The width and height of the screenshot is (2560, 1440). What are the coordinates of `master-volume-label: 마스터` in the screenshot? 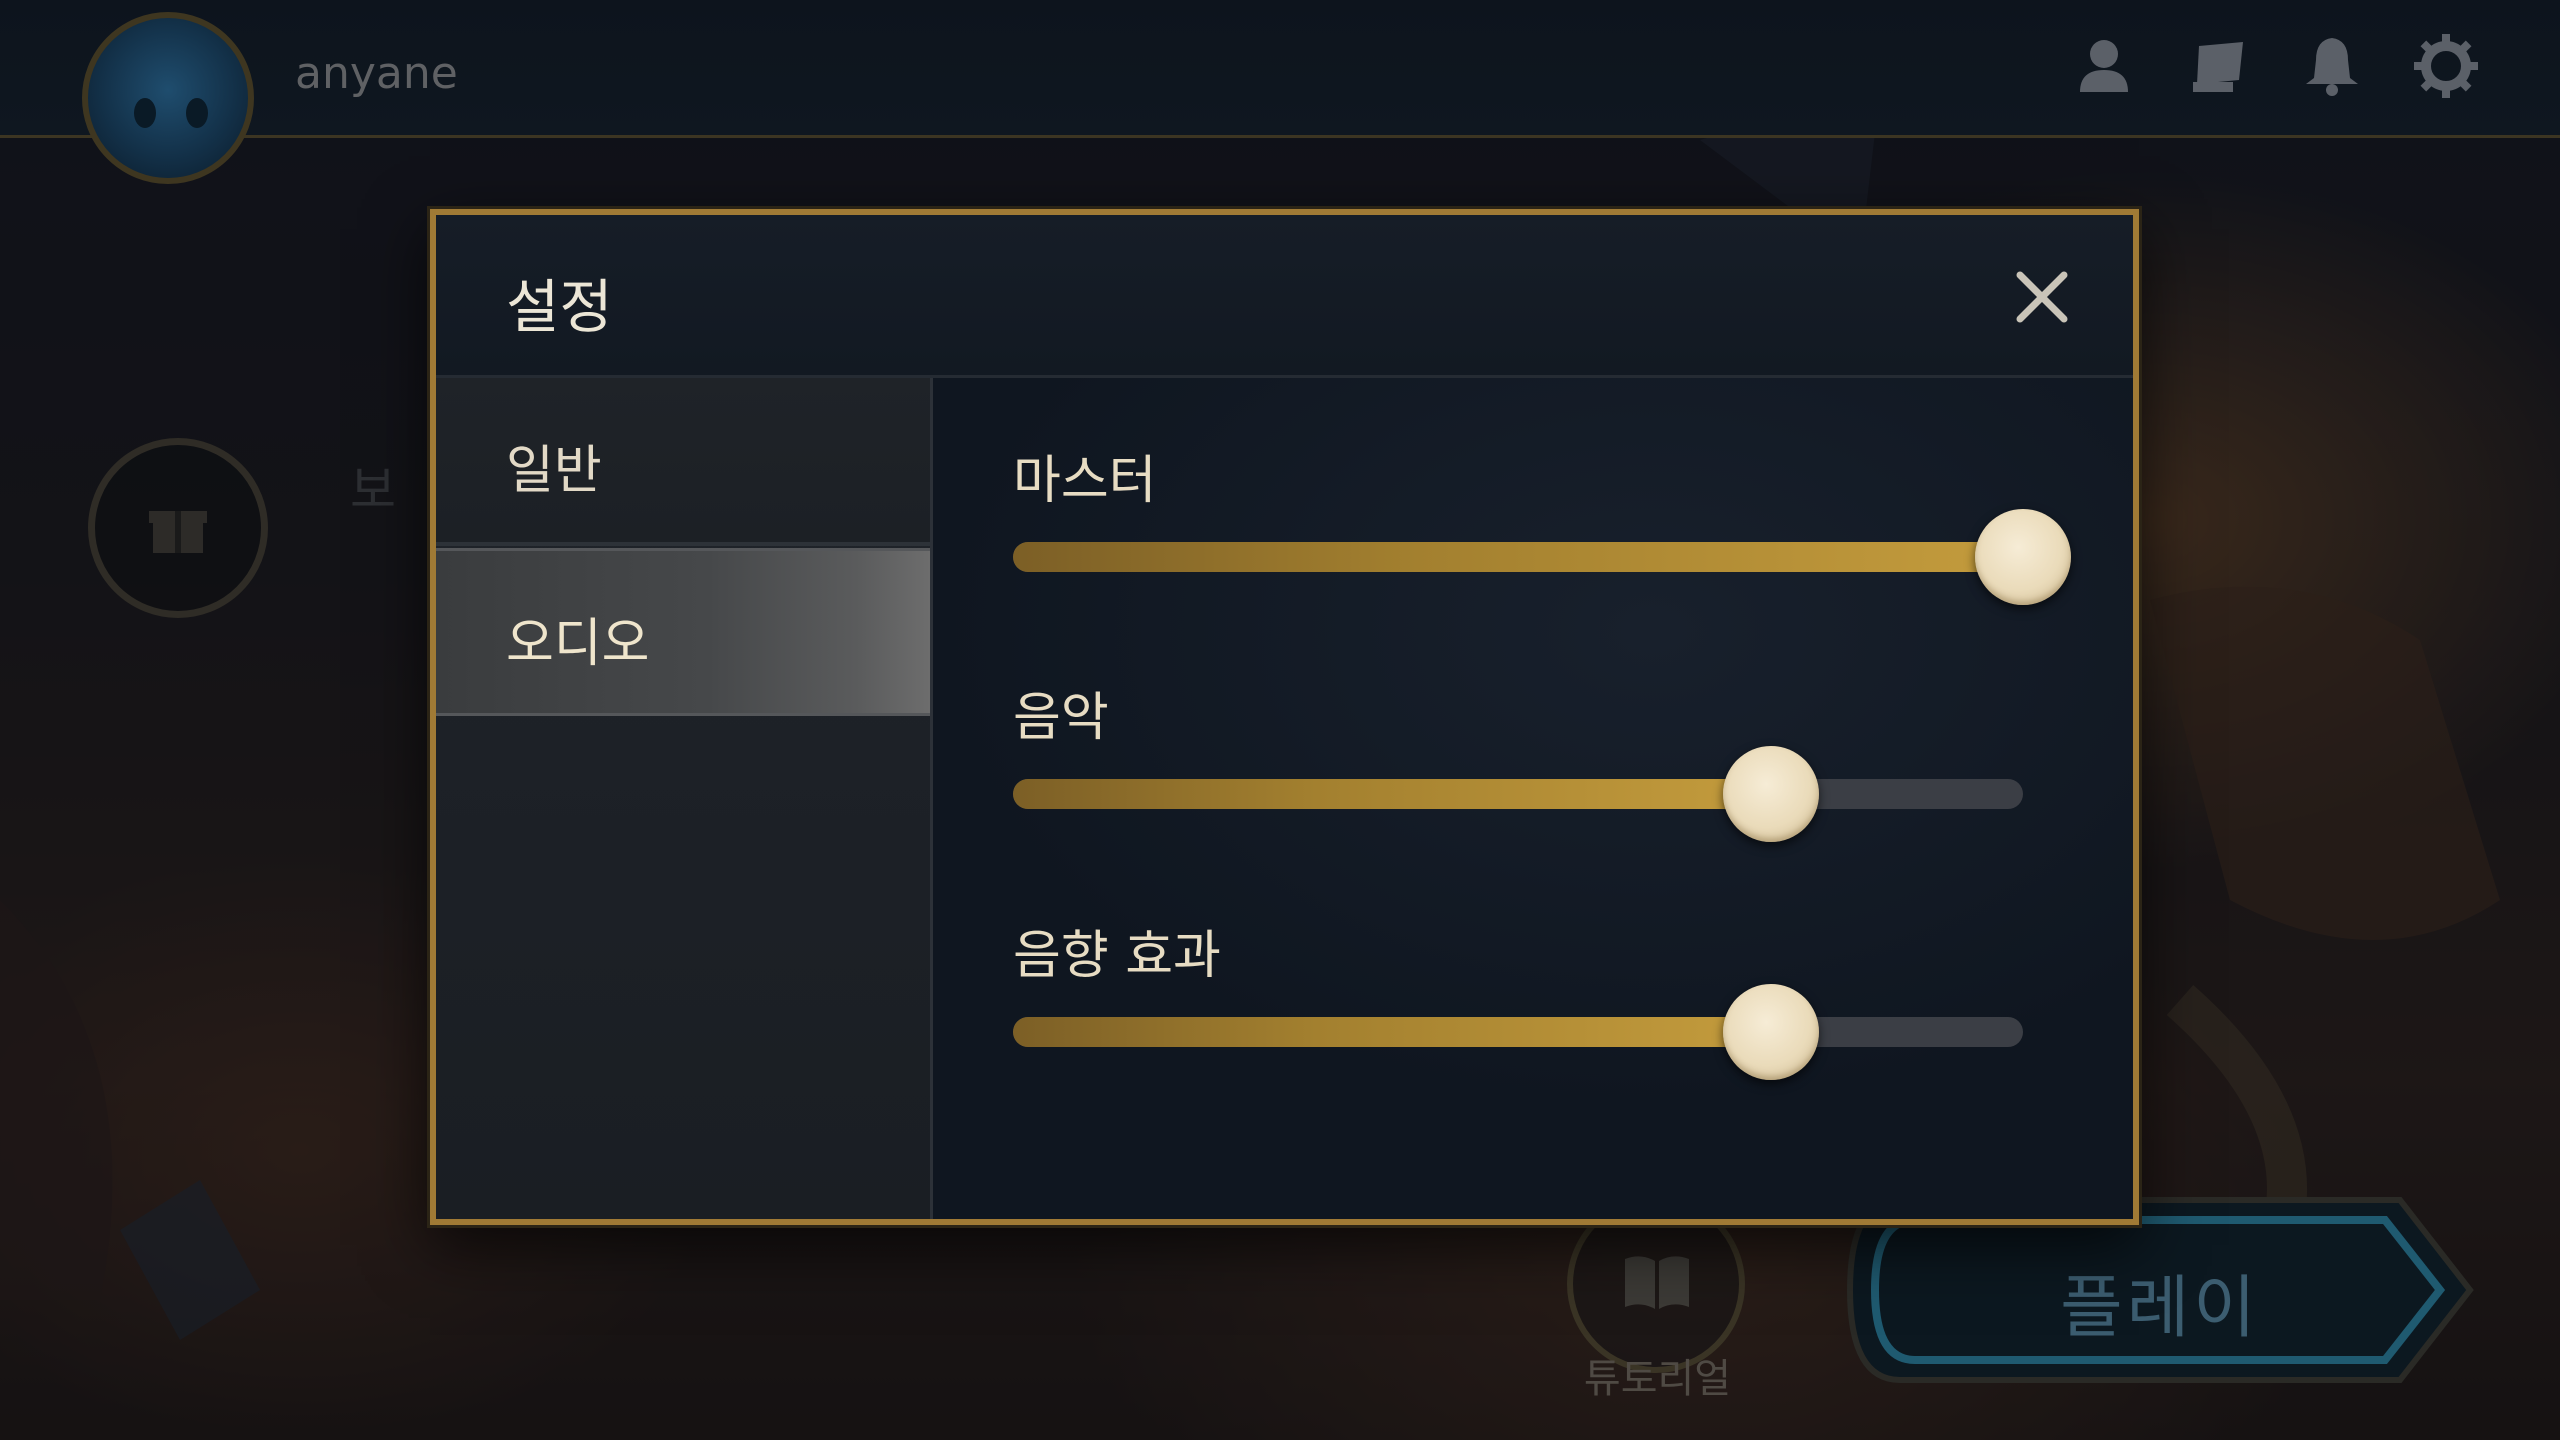 It's located at (1085, 481).